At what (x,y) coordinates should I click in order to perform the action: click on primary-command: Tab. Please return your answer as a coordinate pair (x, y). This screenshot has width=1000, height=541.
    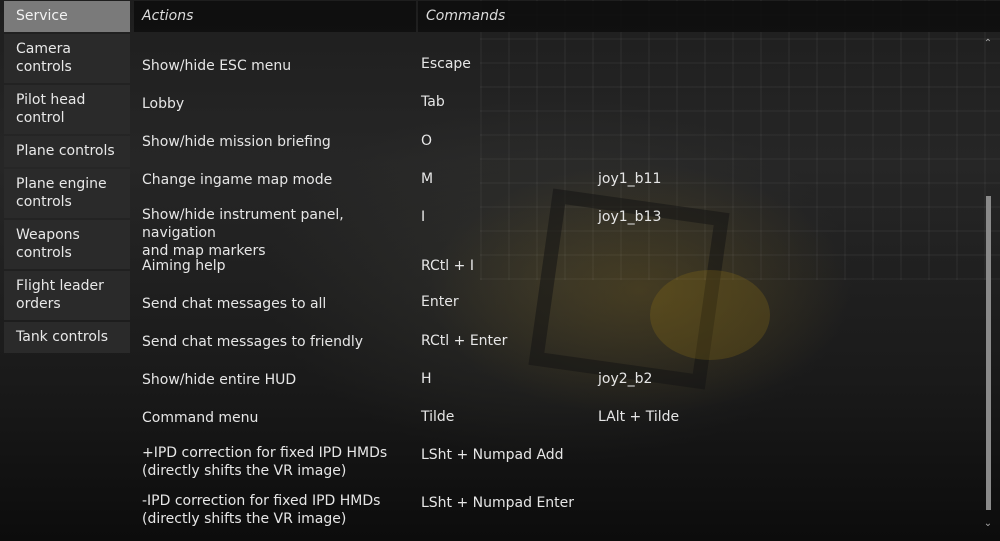
    Looking at the image, I should click on (433, 102).